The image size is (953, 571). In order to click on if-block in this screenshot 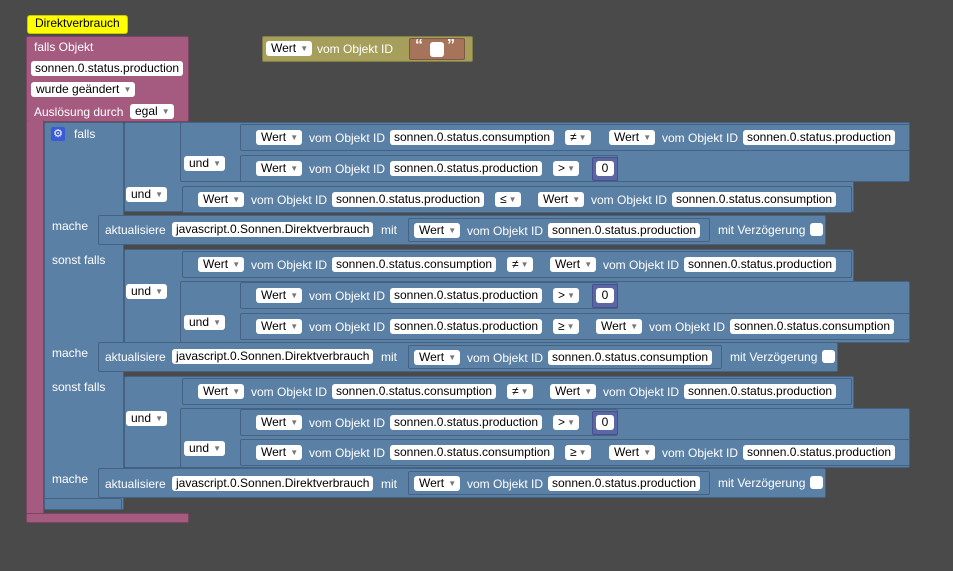, I will do `click(84, 316)`.